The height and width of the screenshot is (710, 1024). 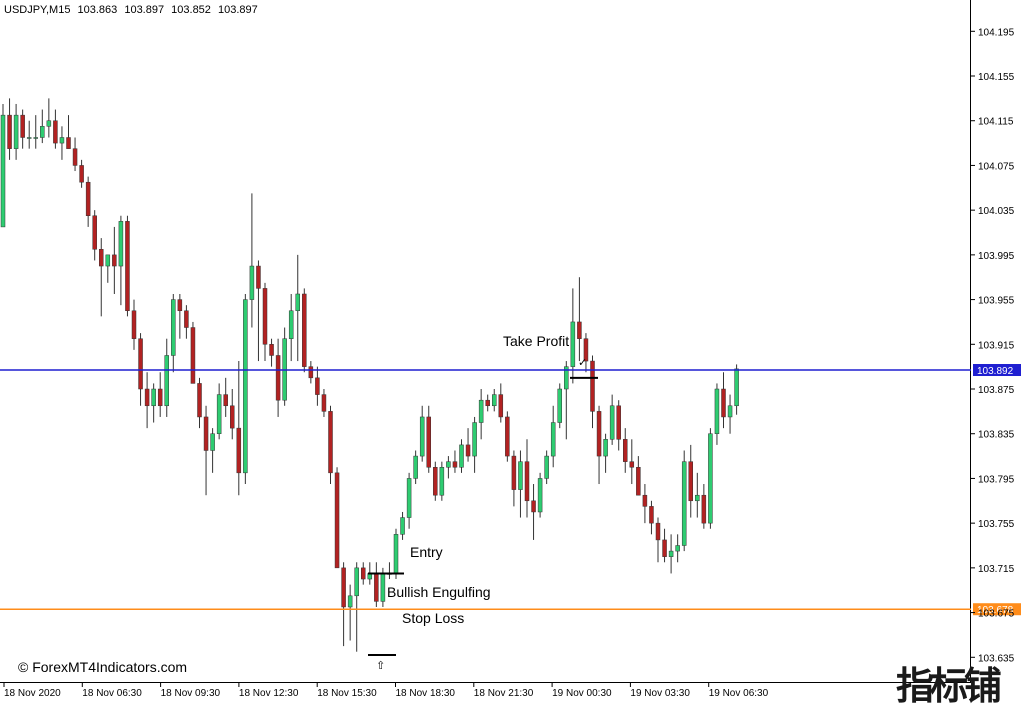 What do you see at coordinates (433, 618) in the screenshot?
I see `stop-loss-label: Stop Loss` at bounding box center [433, 618].